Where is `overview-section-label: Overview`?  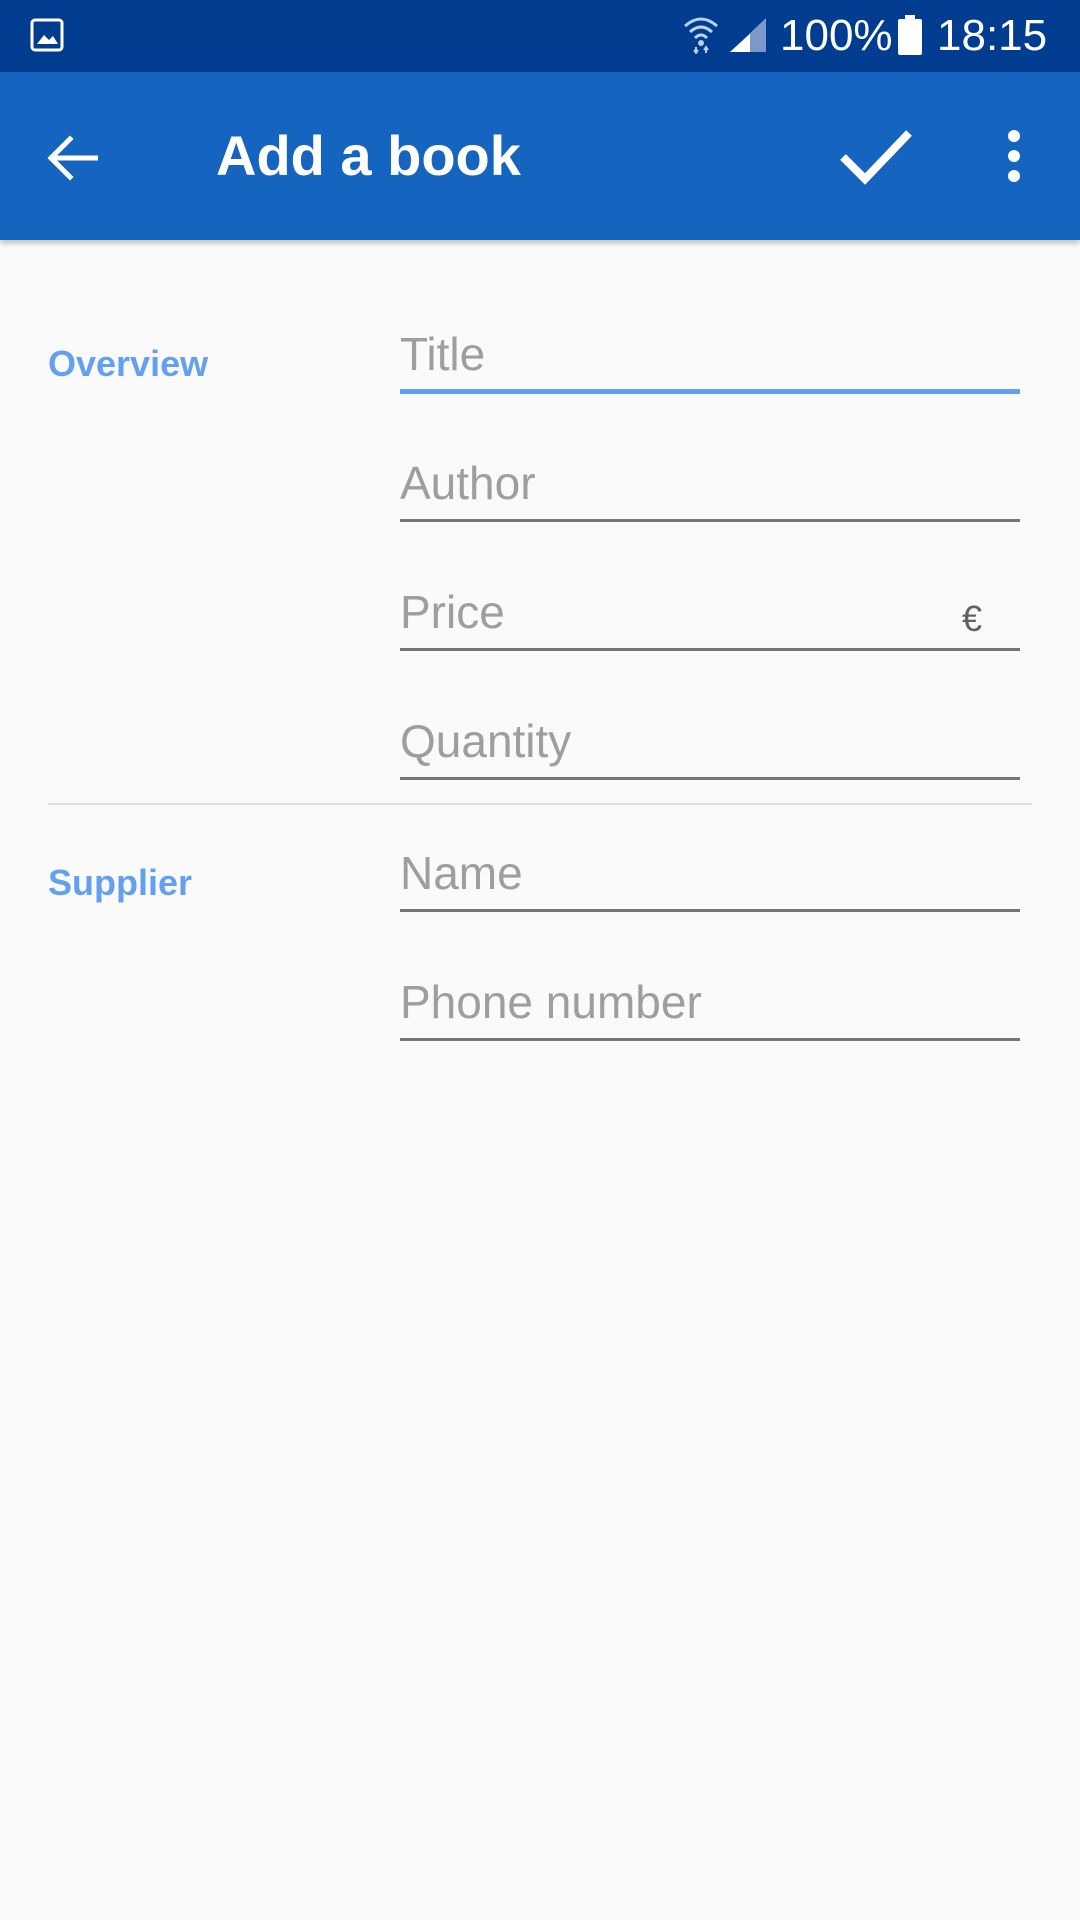
overview-section-label: Overview is located at coordinates (128, 363).